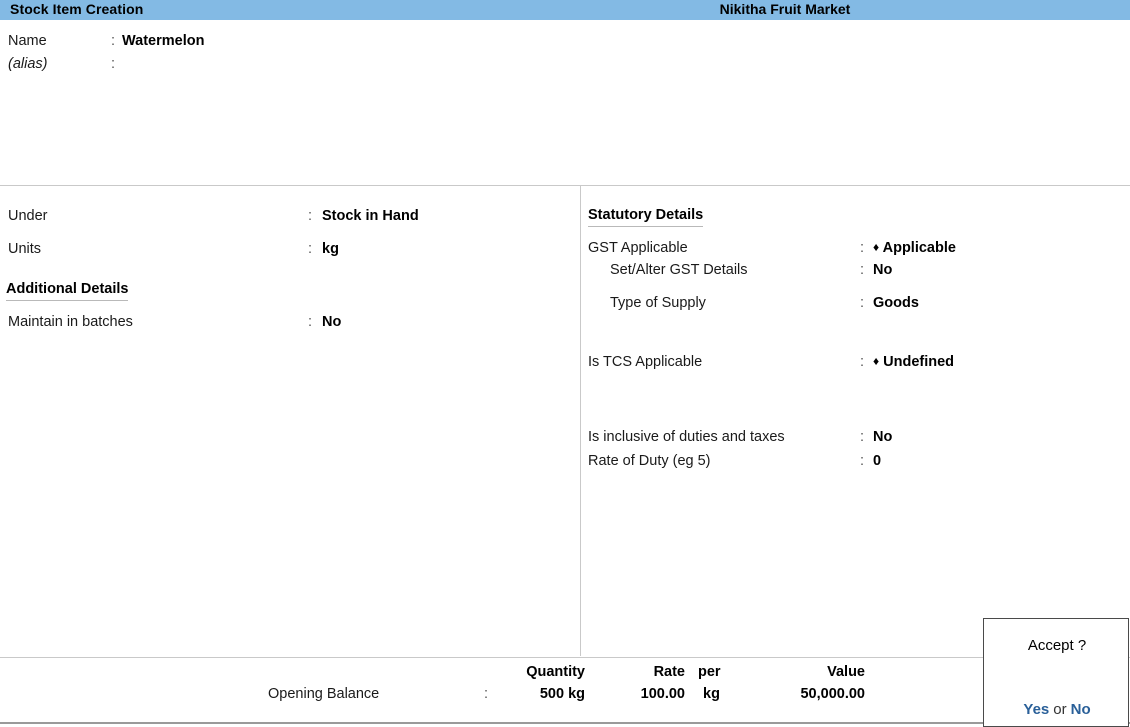 The image size is (1130, 727). I want to click on under-label: Under, so click(28, 216).